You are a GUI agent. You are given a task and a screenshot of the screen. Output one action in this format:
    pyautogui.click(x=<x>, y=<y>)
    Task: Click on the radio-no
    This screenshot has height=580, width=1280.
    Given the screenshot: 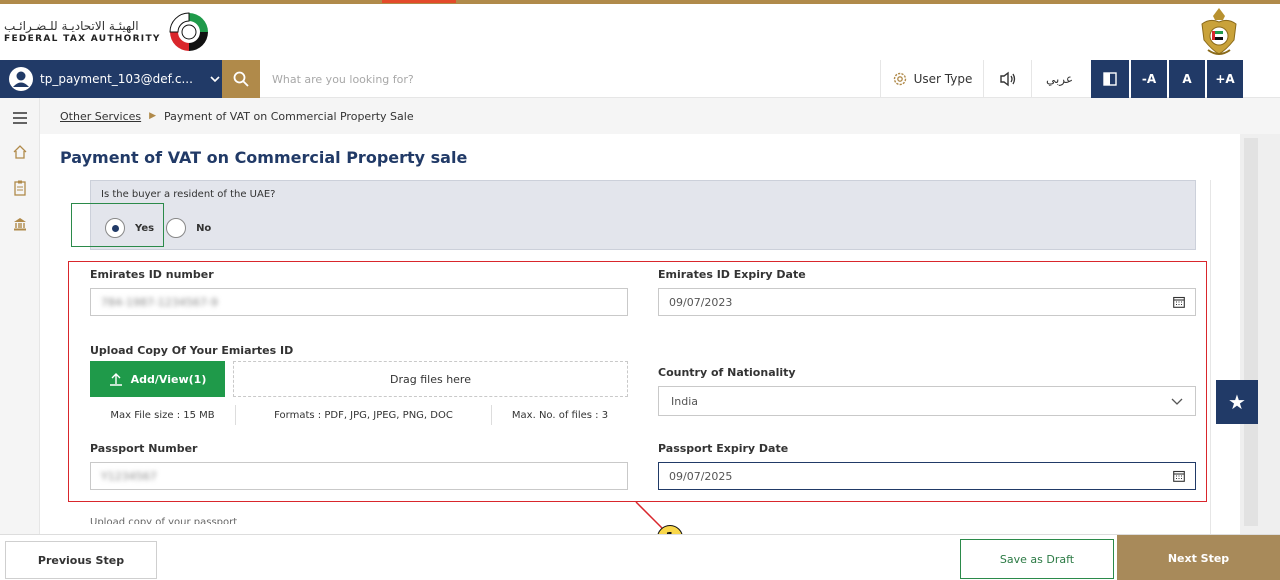 What is the action you would take?
    pyautogui.click(x=176, y=228)
    